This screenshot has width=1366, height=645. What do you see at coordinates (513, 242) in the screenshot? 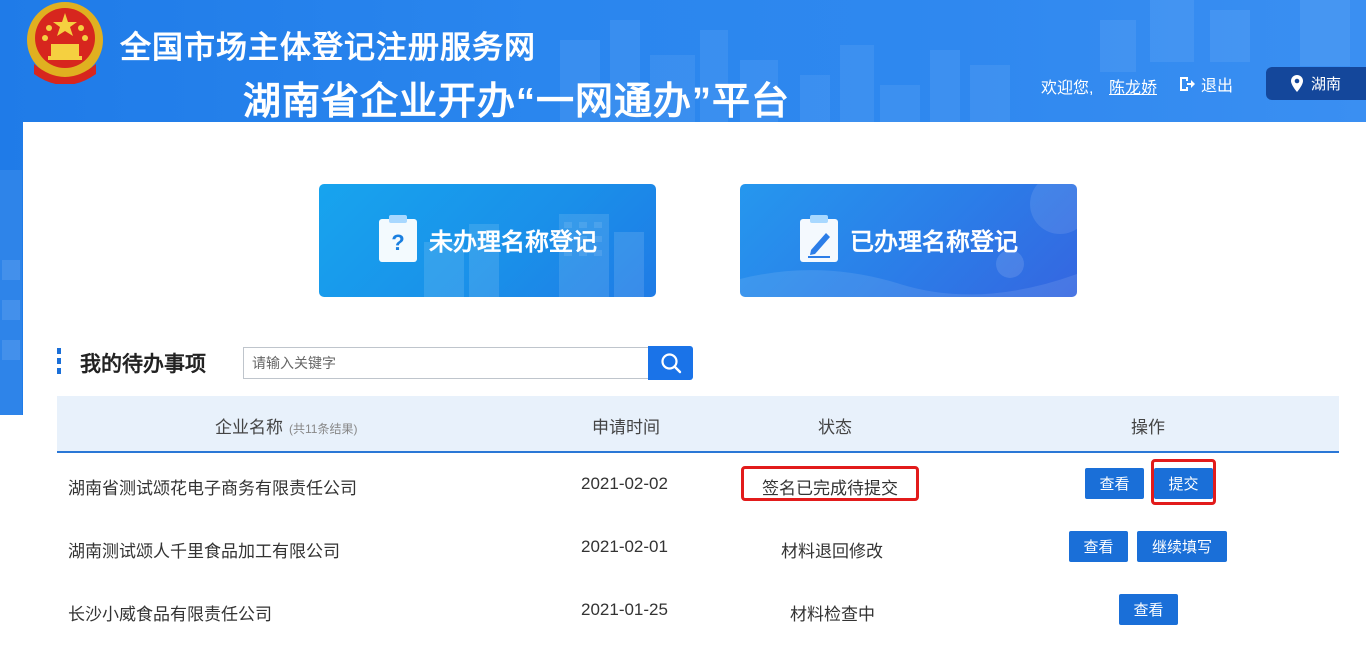
I see `card-label: 未办理名称登记` at bounding box center [513, 242].